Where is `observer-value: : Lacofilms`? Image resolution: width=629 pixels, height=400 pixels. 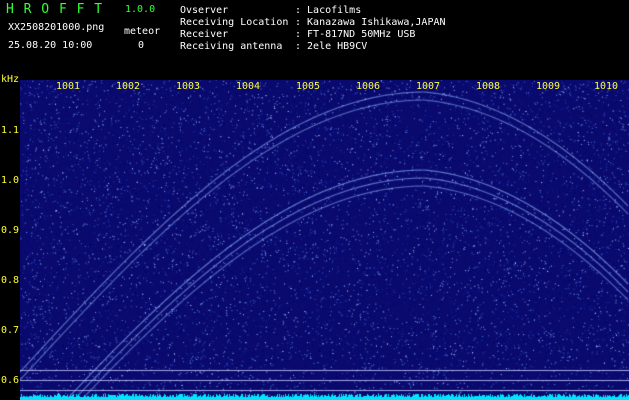
observer-value: : Lacofilms is located at coordinates (328, 10).